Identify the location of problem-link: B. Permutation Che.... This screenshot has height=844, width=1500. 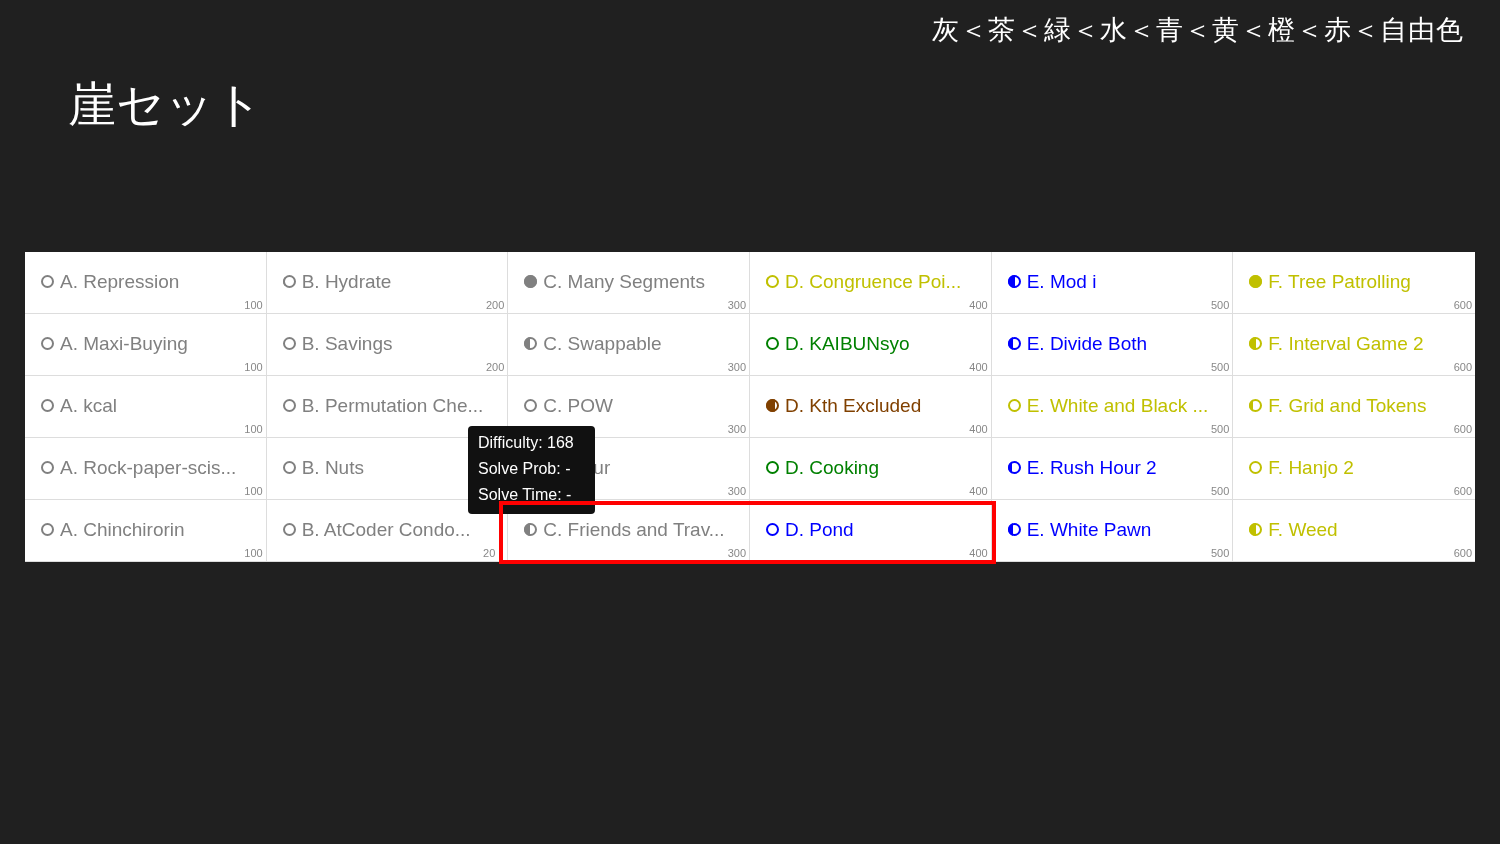
(392, 405).